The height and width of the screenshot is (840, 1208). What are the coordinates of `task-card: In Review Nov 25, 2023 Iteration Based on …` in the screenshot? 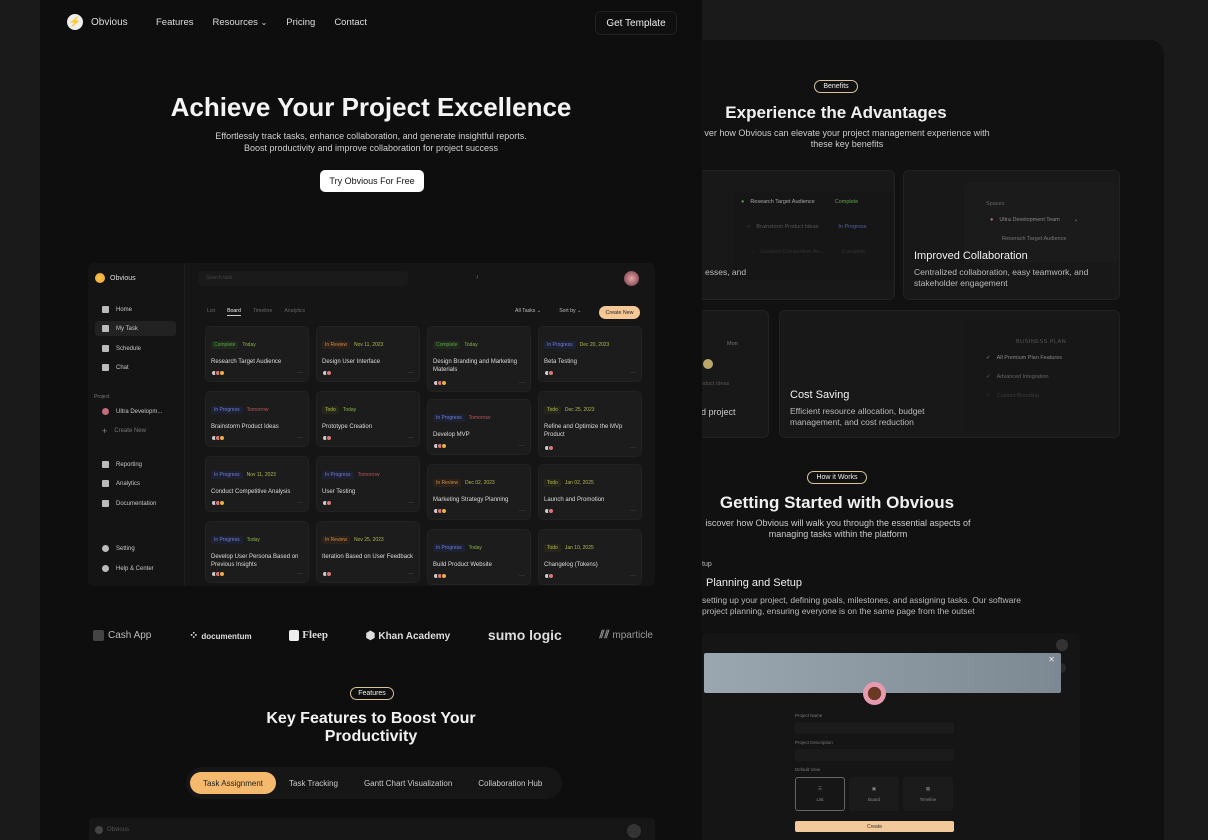 It's located at (368, 552).